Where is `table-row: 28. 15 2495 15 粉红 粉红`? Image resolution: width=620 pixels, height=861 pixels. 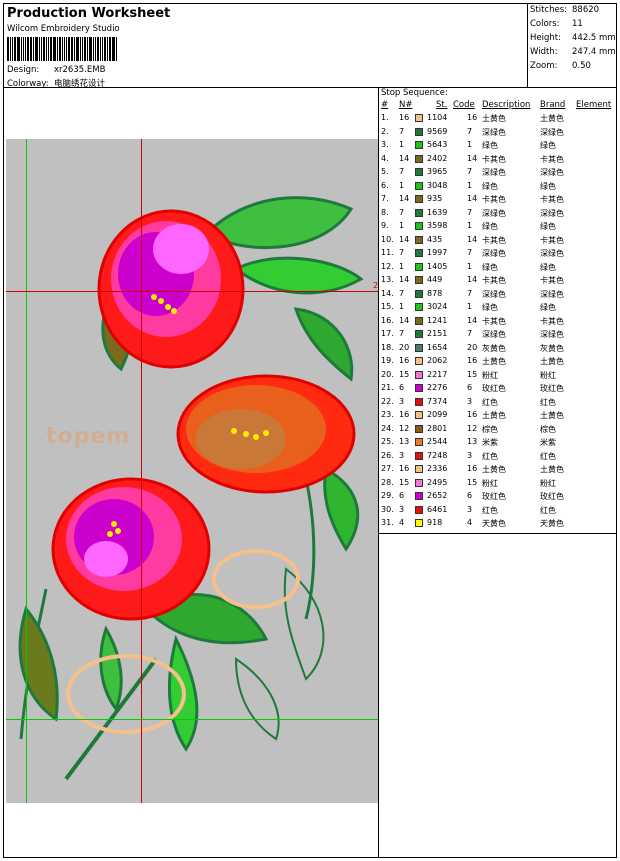
table-row: 28. 15 2495 15 粉红 粉红 is located at coordinates (498, 485).